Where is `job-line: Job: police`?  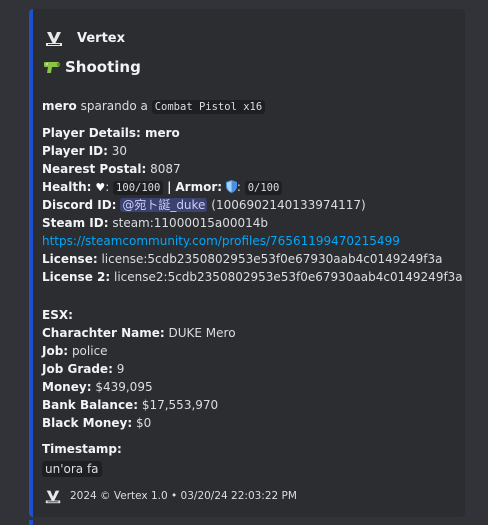 job-line: Job: police is located at coordinates (75, 351).